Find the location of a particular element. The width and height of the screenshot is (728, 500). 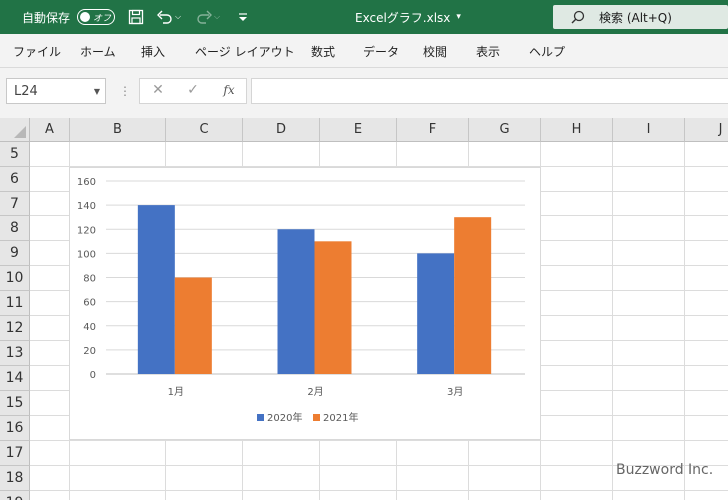

y-tick-label: 160 is located at coordinates (86, 182).